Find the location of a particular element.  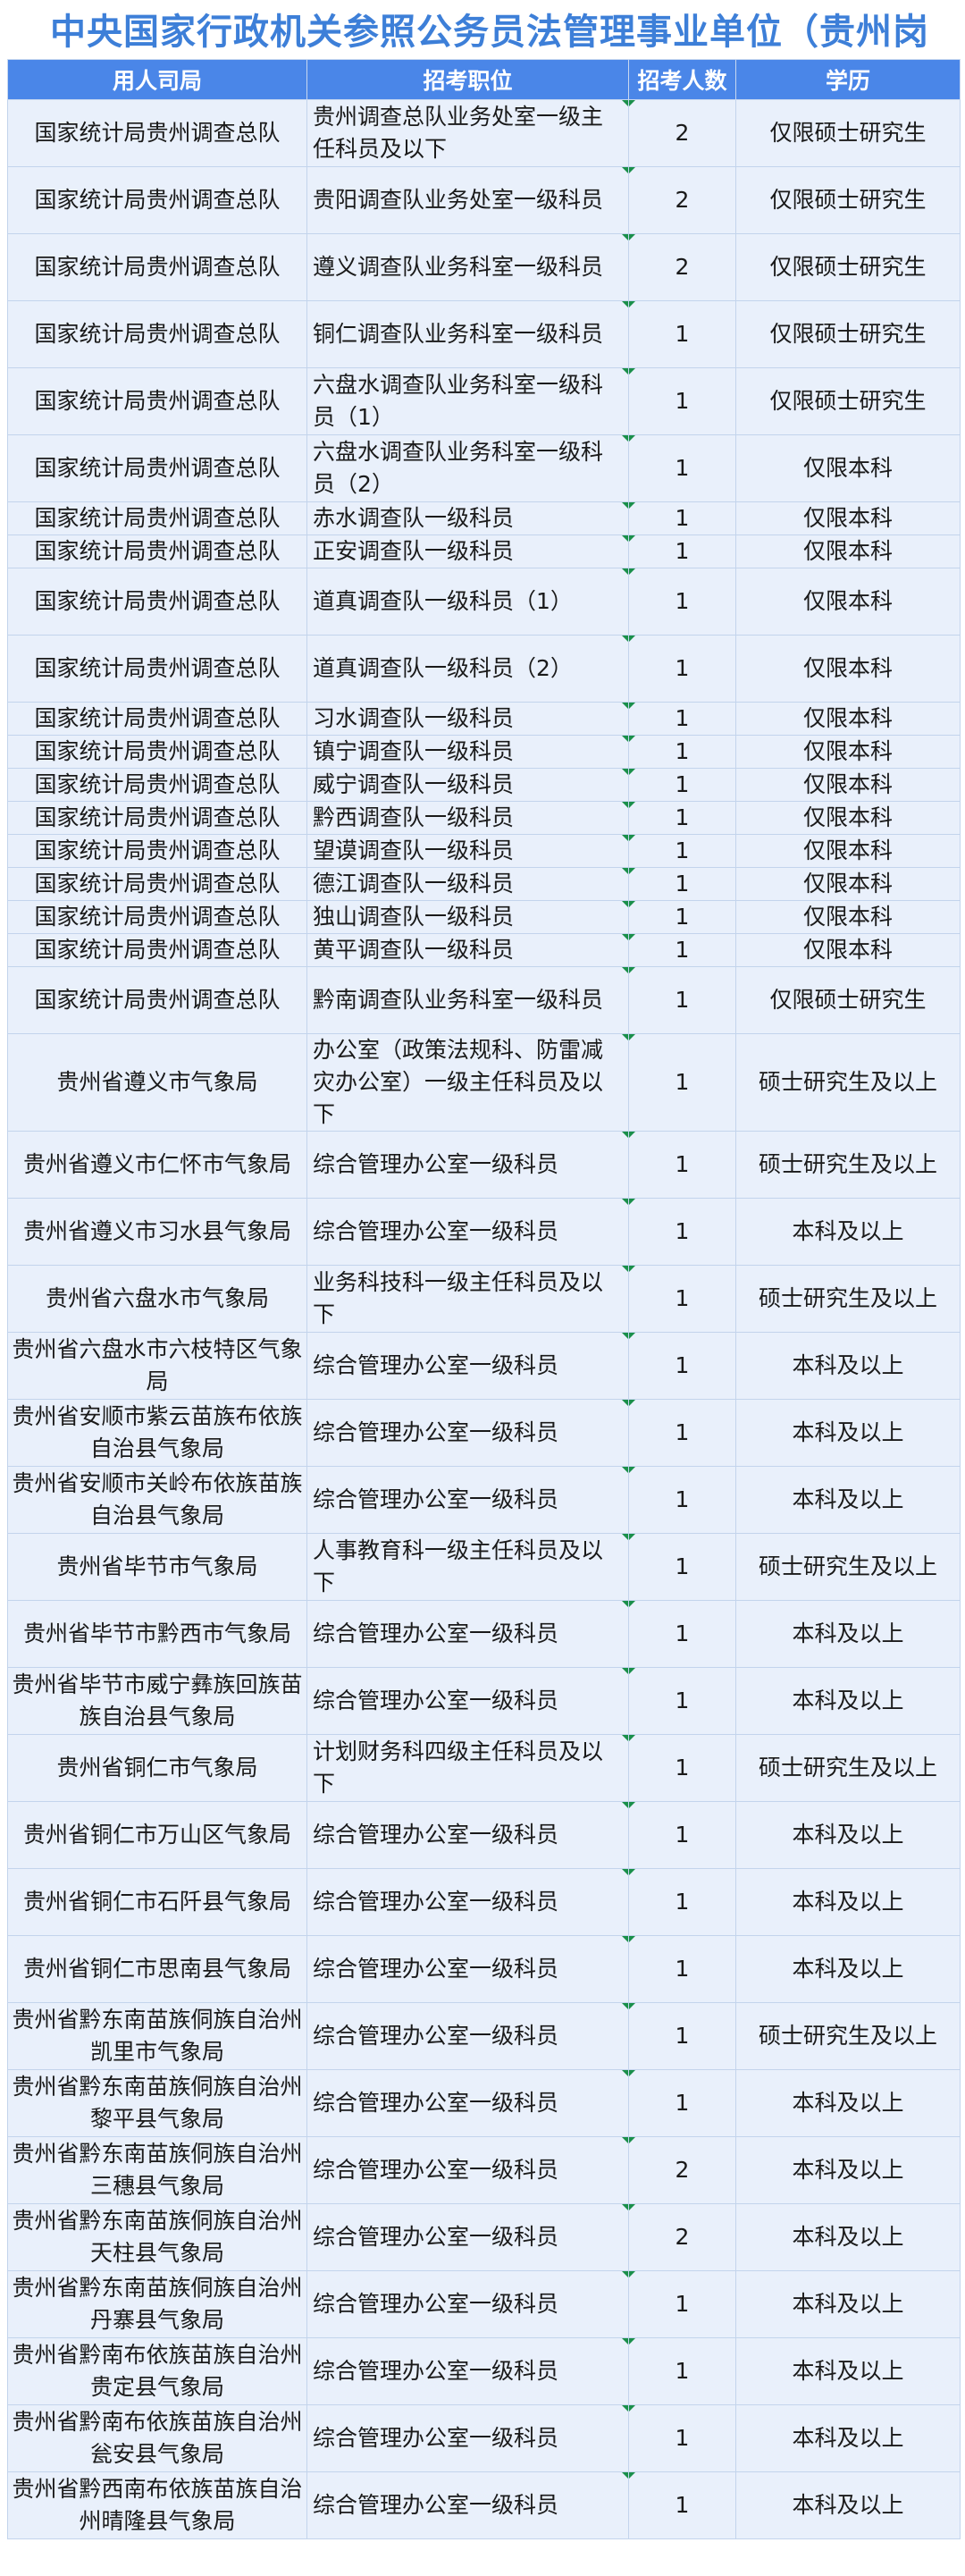

table-row: 贵州省铜仁市石阡县气象局 综合管理办公室一级科员 1 本科及以上 is located at coordinates (484, 1902).